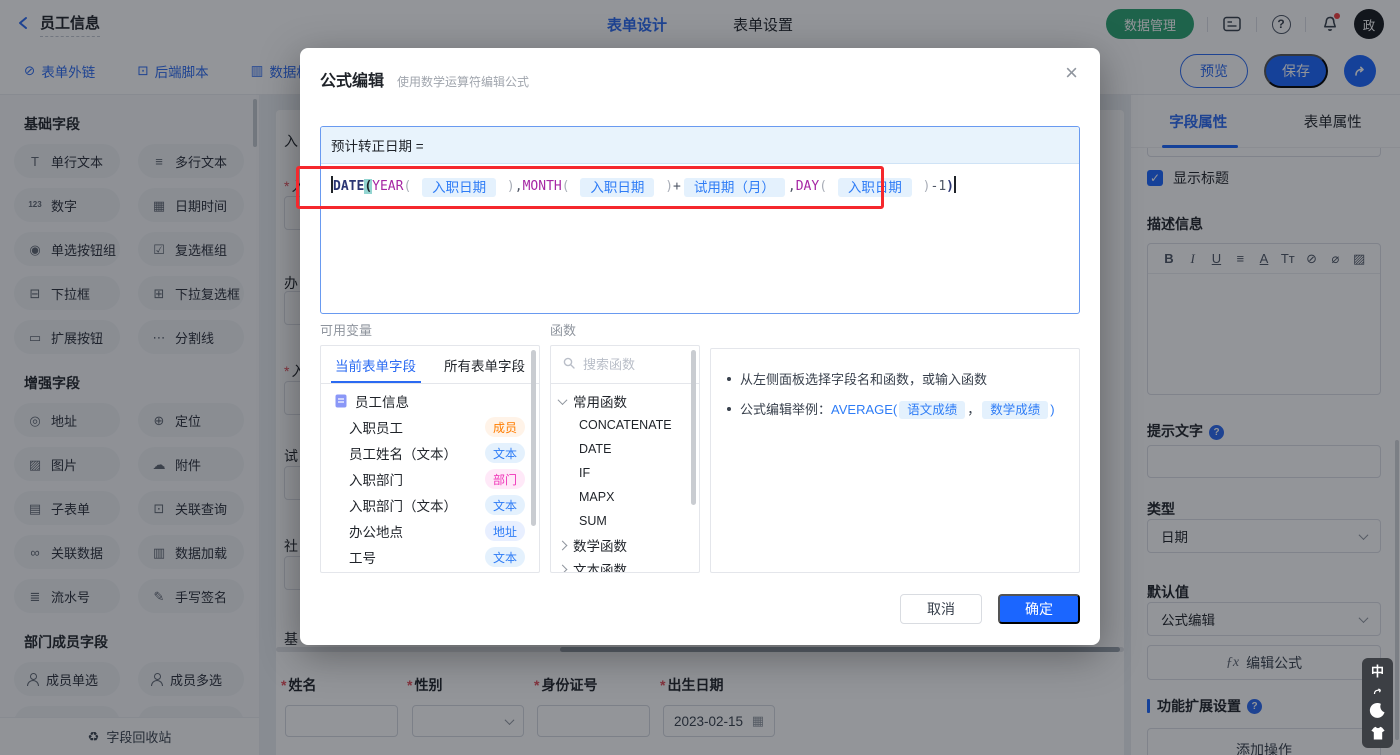 This screenshot has height=755, width=1400. Describe the element at coordinates (1377, 671) in the screenshot. I see `translate-icon: 中` at that location.